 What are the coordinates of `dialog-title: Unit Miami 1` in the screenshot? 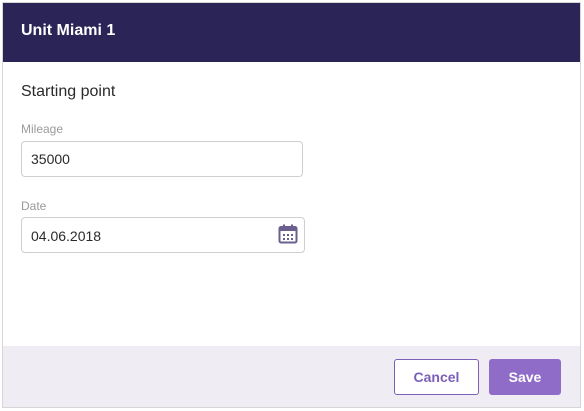 It's located at (68, 30).